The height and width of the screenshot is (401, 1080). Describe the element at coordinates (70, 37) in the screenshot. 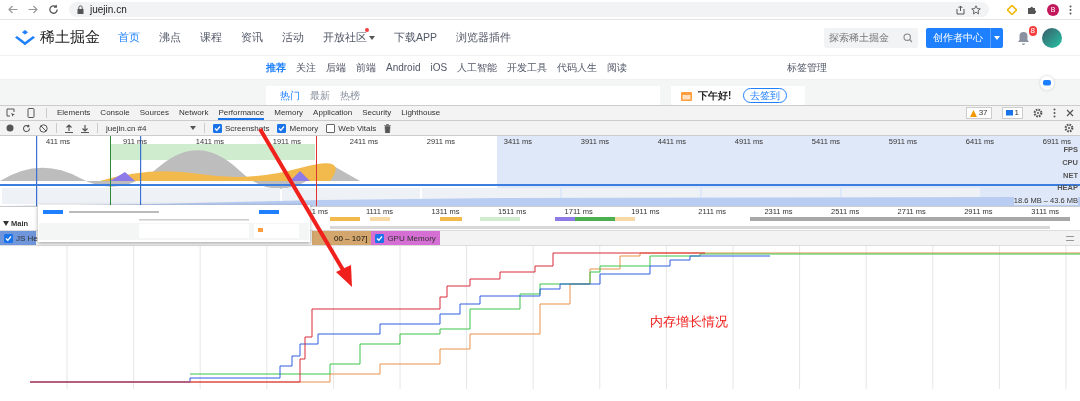

I see `logo-text: 稀土掘金` at that location.